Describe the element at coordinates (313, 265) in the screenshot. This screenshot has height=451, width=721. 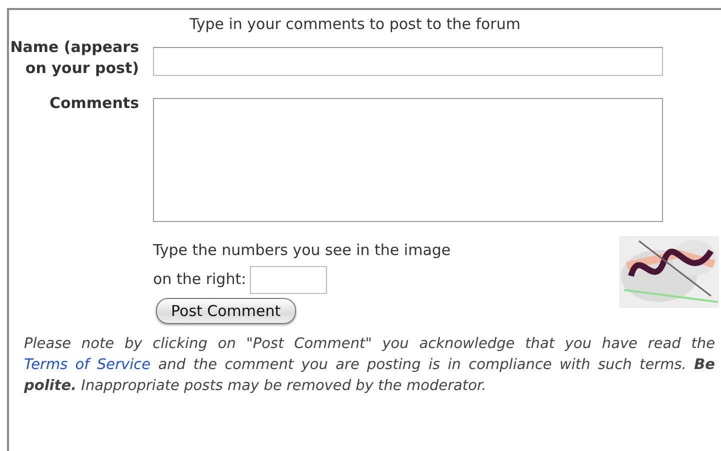
I see `captcha-prompt: Type the numbers you see in the image on the right:` at that location.